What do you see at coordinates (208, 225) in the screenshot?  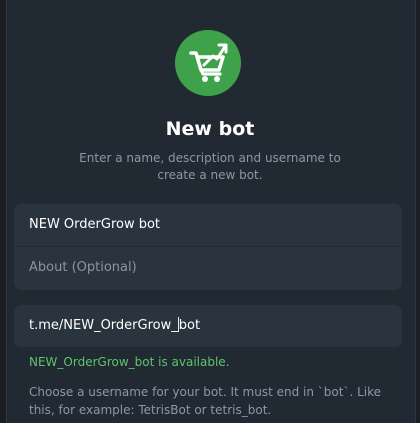 I see `bot-name-input: NEW OrderGrow bot` at bounding box center [208, 225].